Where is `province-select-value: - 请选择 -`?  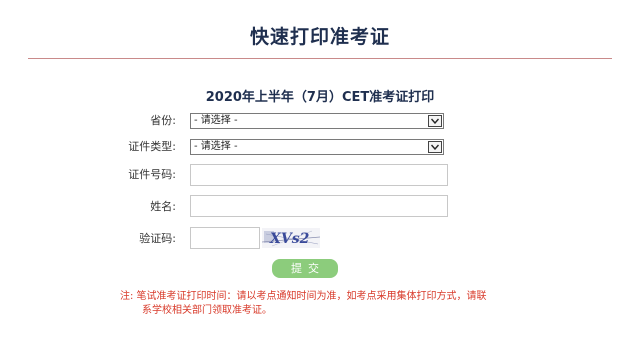 province-select-value: - 请选择 - is located at coordinates (216, 120).